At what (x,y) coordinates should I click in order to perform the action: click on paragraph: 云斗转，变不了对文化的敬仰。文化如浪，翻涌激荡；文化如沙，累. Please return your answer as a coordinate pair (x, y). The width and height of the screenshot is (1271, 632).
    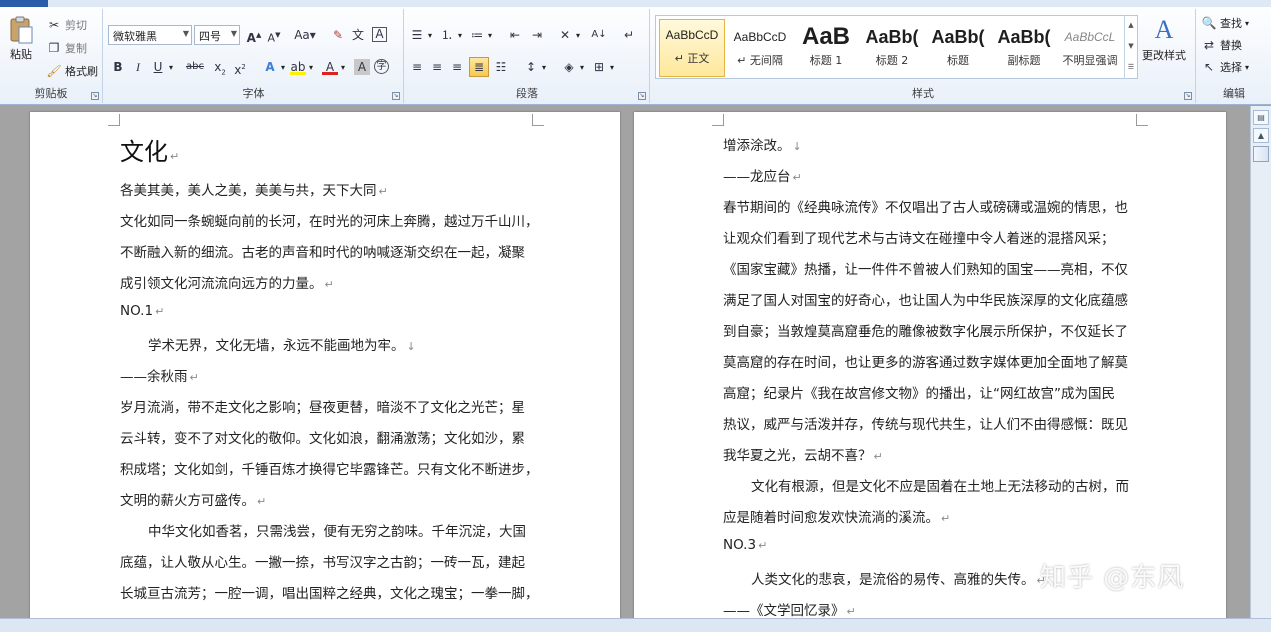
    Looking at the image, I should click on (322, 437).